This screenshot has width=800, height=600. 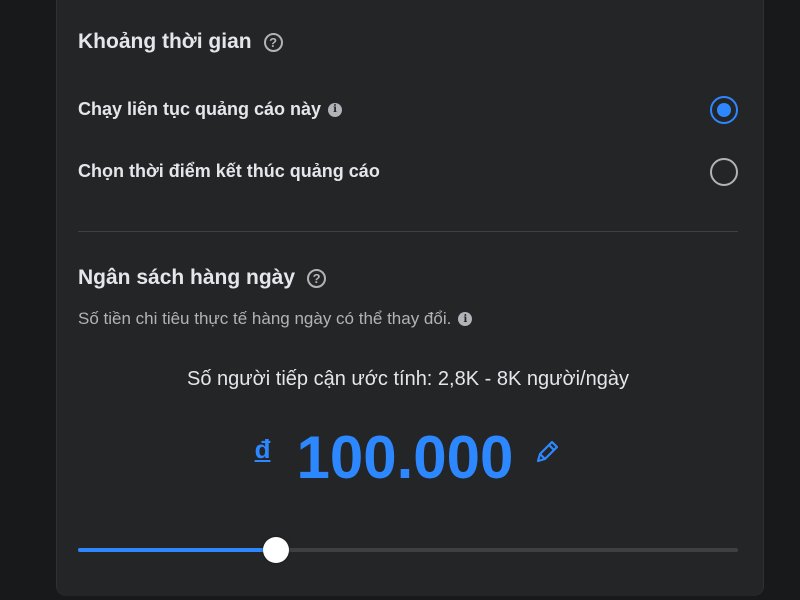 I want to click on budget-section-title: Ngân sách hàng ngày ?, so click(x=202, y=278).